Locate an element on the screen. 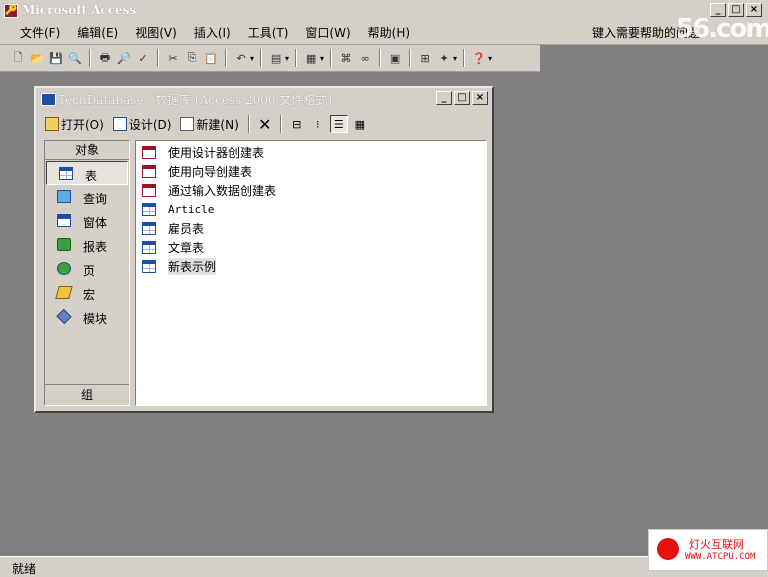 The height and width of the screenshot is (577, 768). code-icon: ⌘ is located at coordinates (346, 58).